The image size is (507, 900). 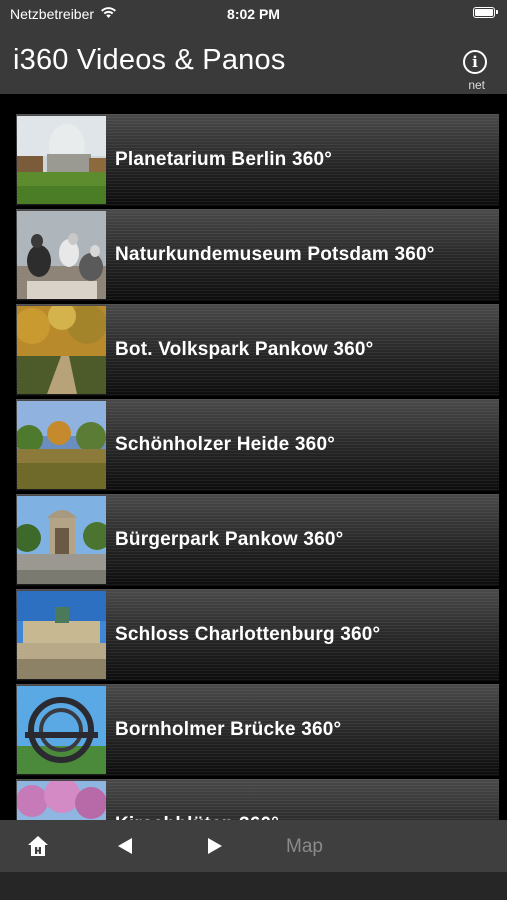 I want to click on list-item-bornholmer-bruecke: Bornholmer Brücke 360°, so click(x=257, y=730).